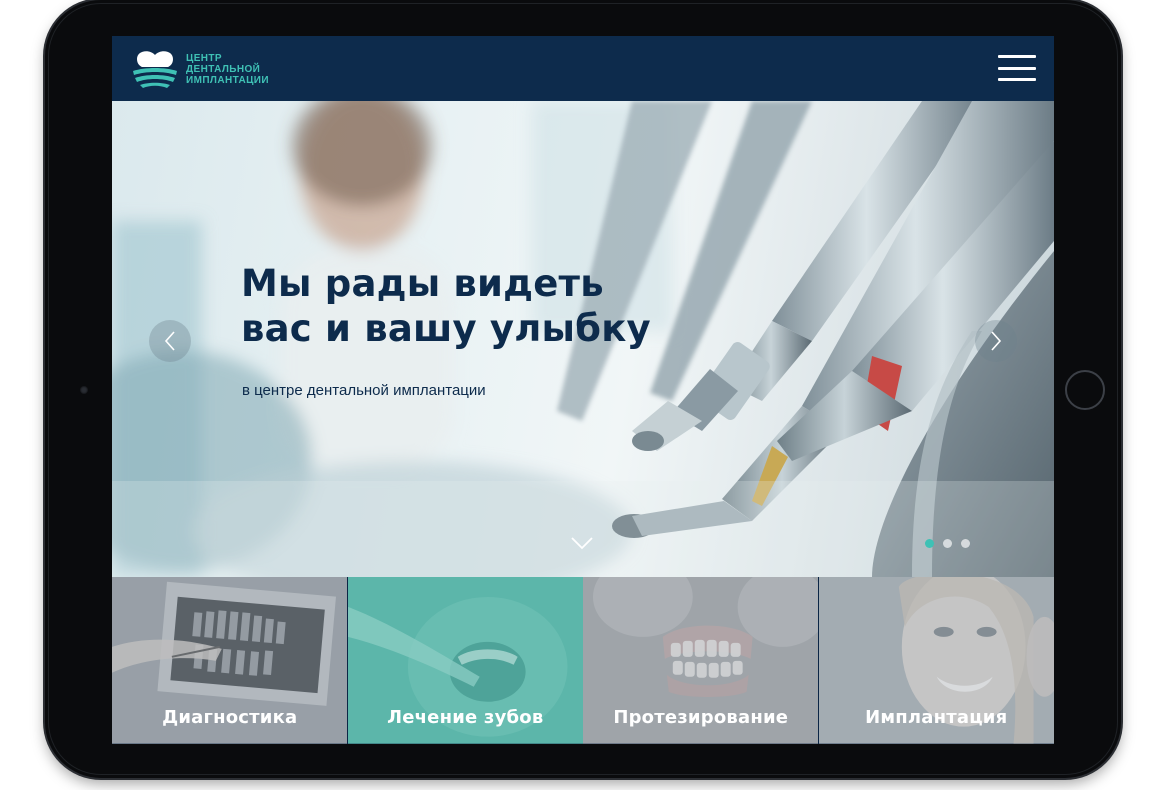 Image resolution: width=1166 pixels, height=790 pixels. I want to click on slider-prev-button, so click(170, 341).